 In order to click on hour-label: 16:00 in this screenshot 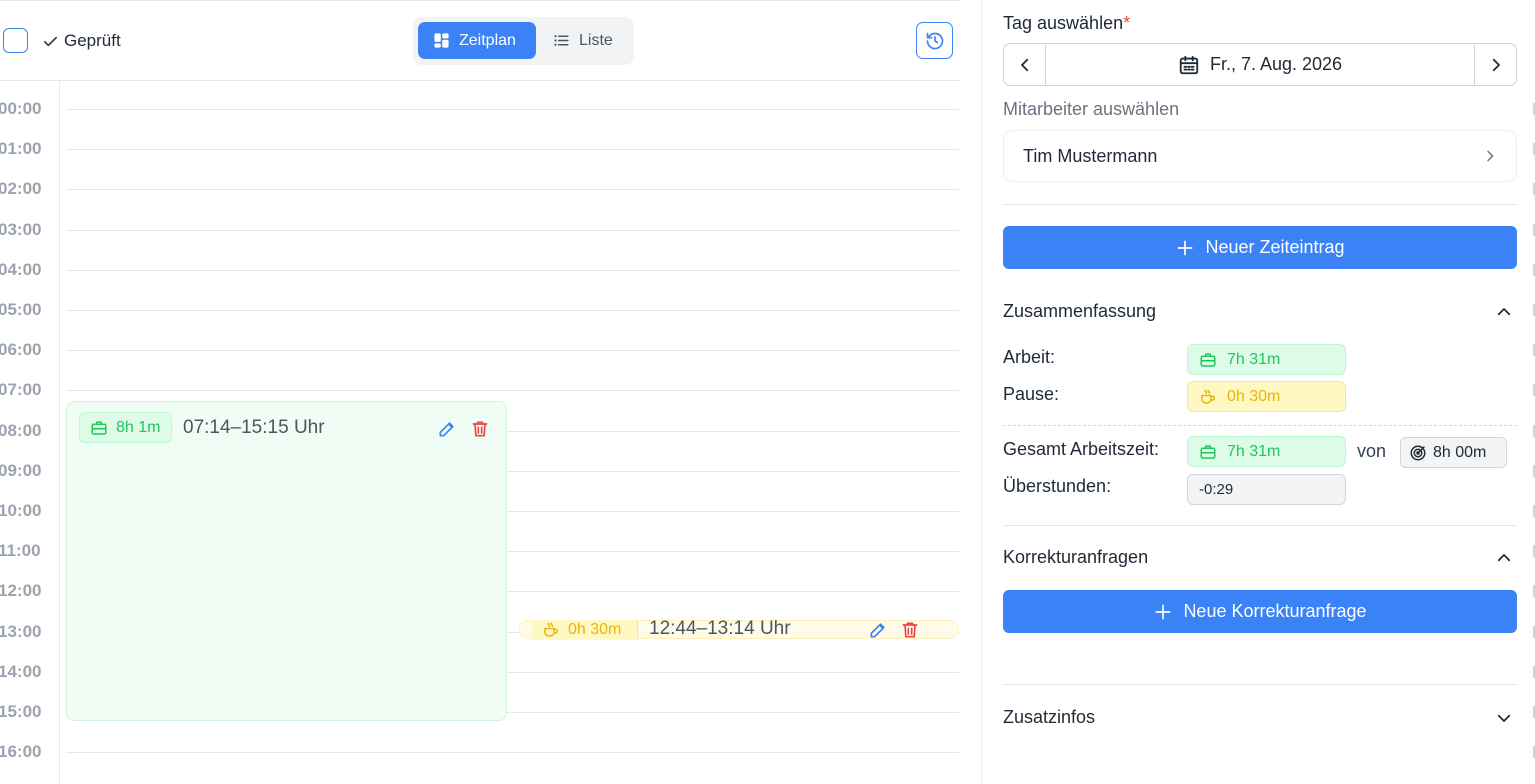, I will do `click(21, 752)`.